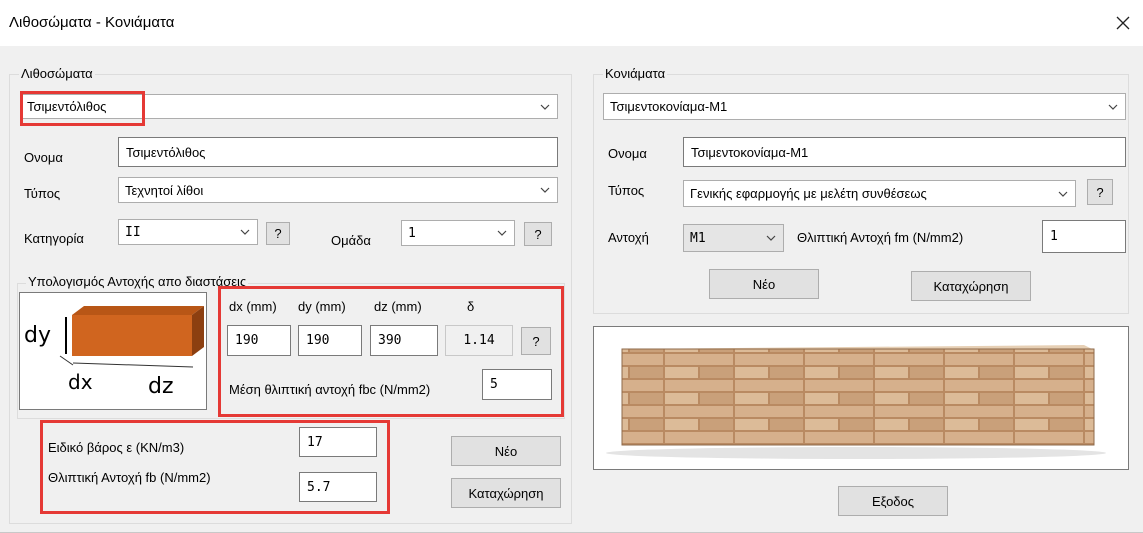 This screenshot has width=1143, height=533. Describe the element at coordinates (808, 193) in the screenshot. I see `mortar-type-value: Γενικής εφαρμογής με μελέτη συνθέσεως` at that location.